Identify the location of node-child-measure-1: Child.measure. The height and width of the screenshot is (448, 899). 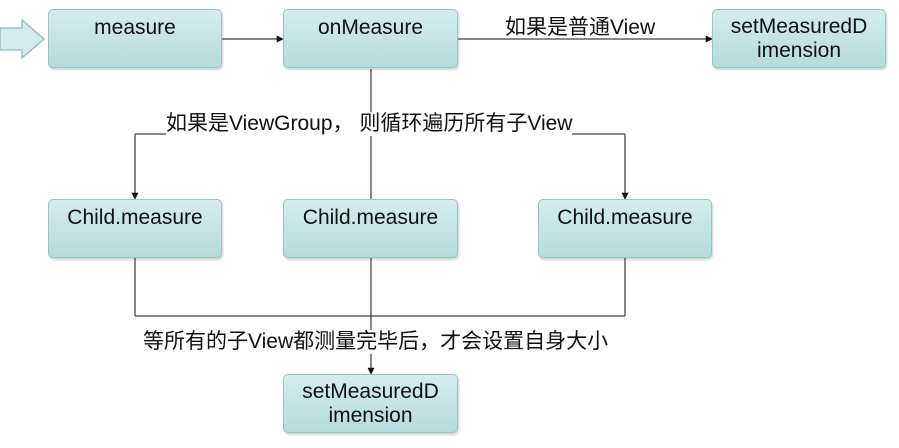
(135, 228).